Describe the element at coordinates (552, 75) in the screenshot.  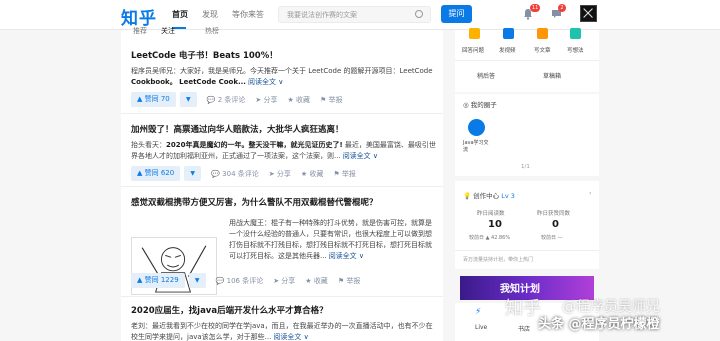
I see `drafts-button: 草稿箱` at that location.